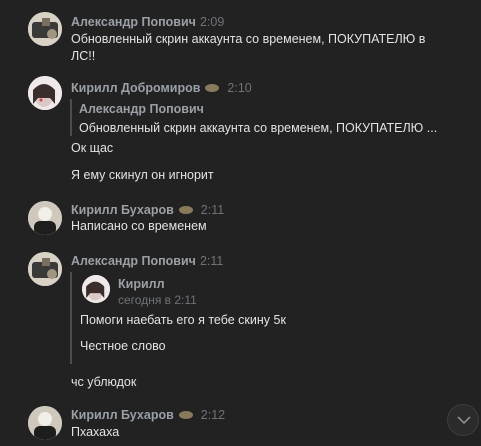 The width and height of the screenshot is (481, 446). What do you see at coordinates (141, 109) in the screenshot?
I see `quote-author: Александр Попович` at bounding box center [141, 109].